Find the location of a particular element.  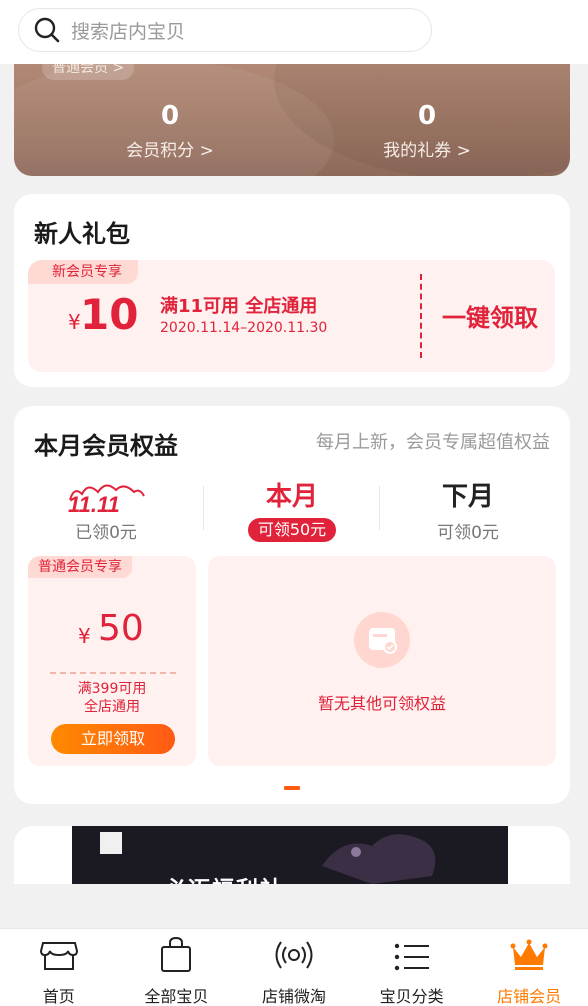

list-icon is located at coordinates (411, 957).